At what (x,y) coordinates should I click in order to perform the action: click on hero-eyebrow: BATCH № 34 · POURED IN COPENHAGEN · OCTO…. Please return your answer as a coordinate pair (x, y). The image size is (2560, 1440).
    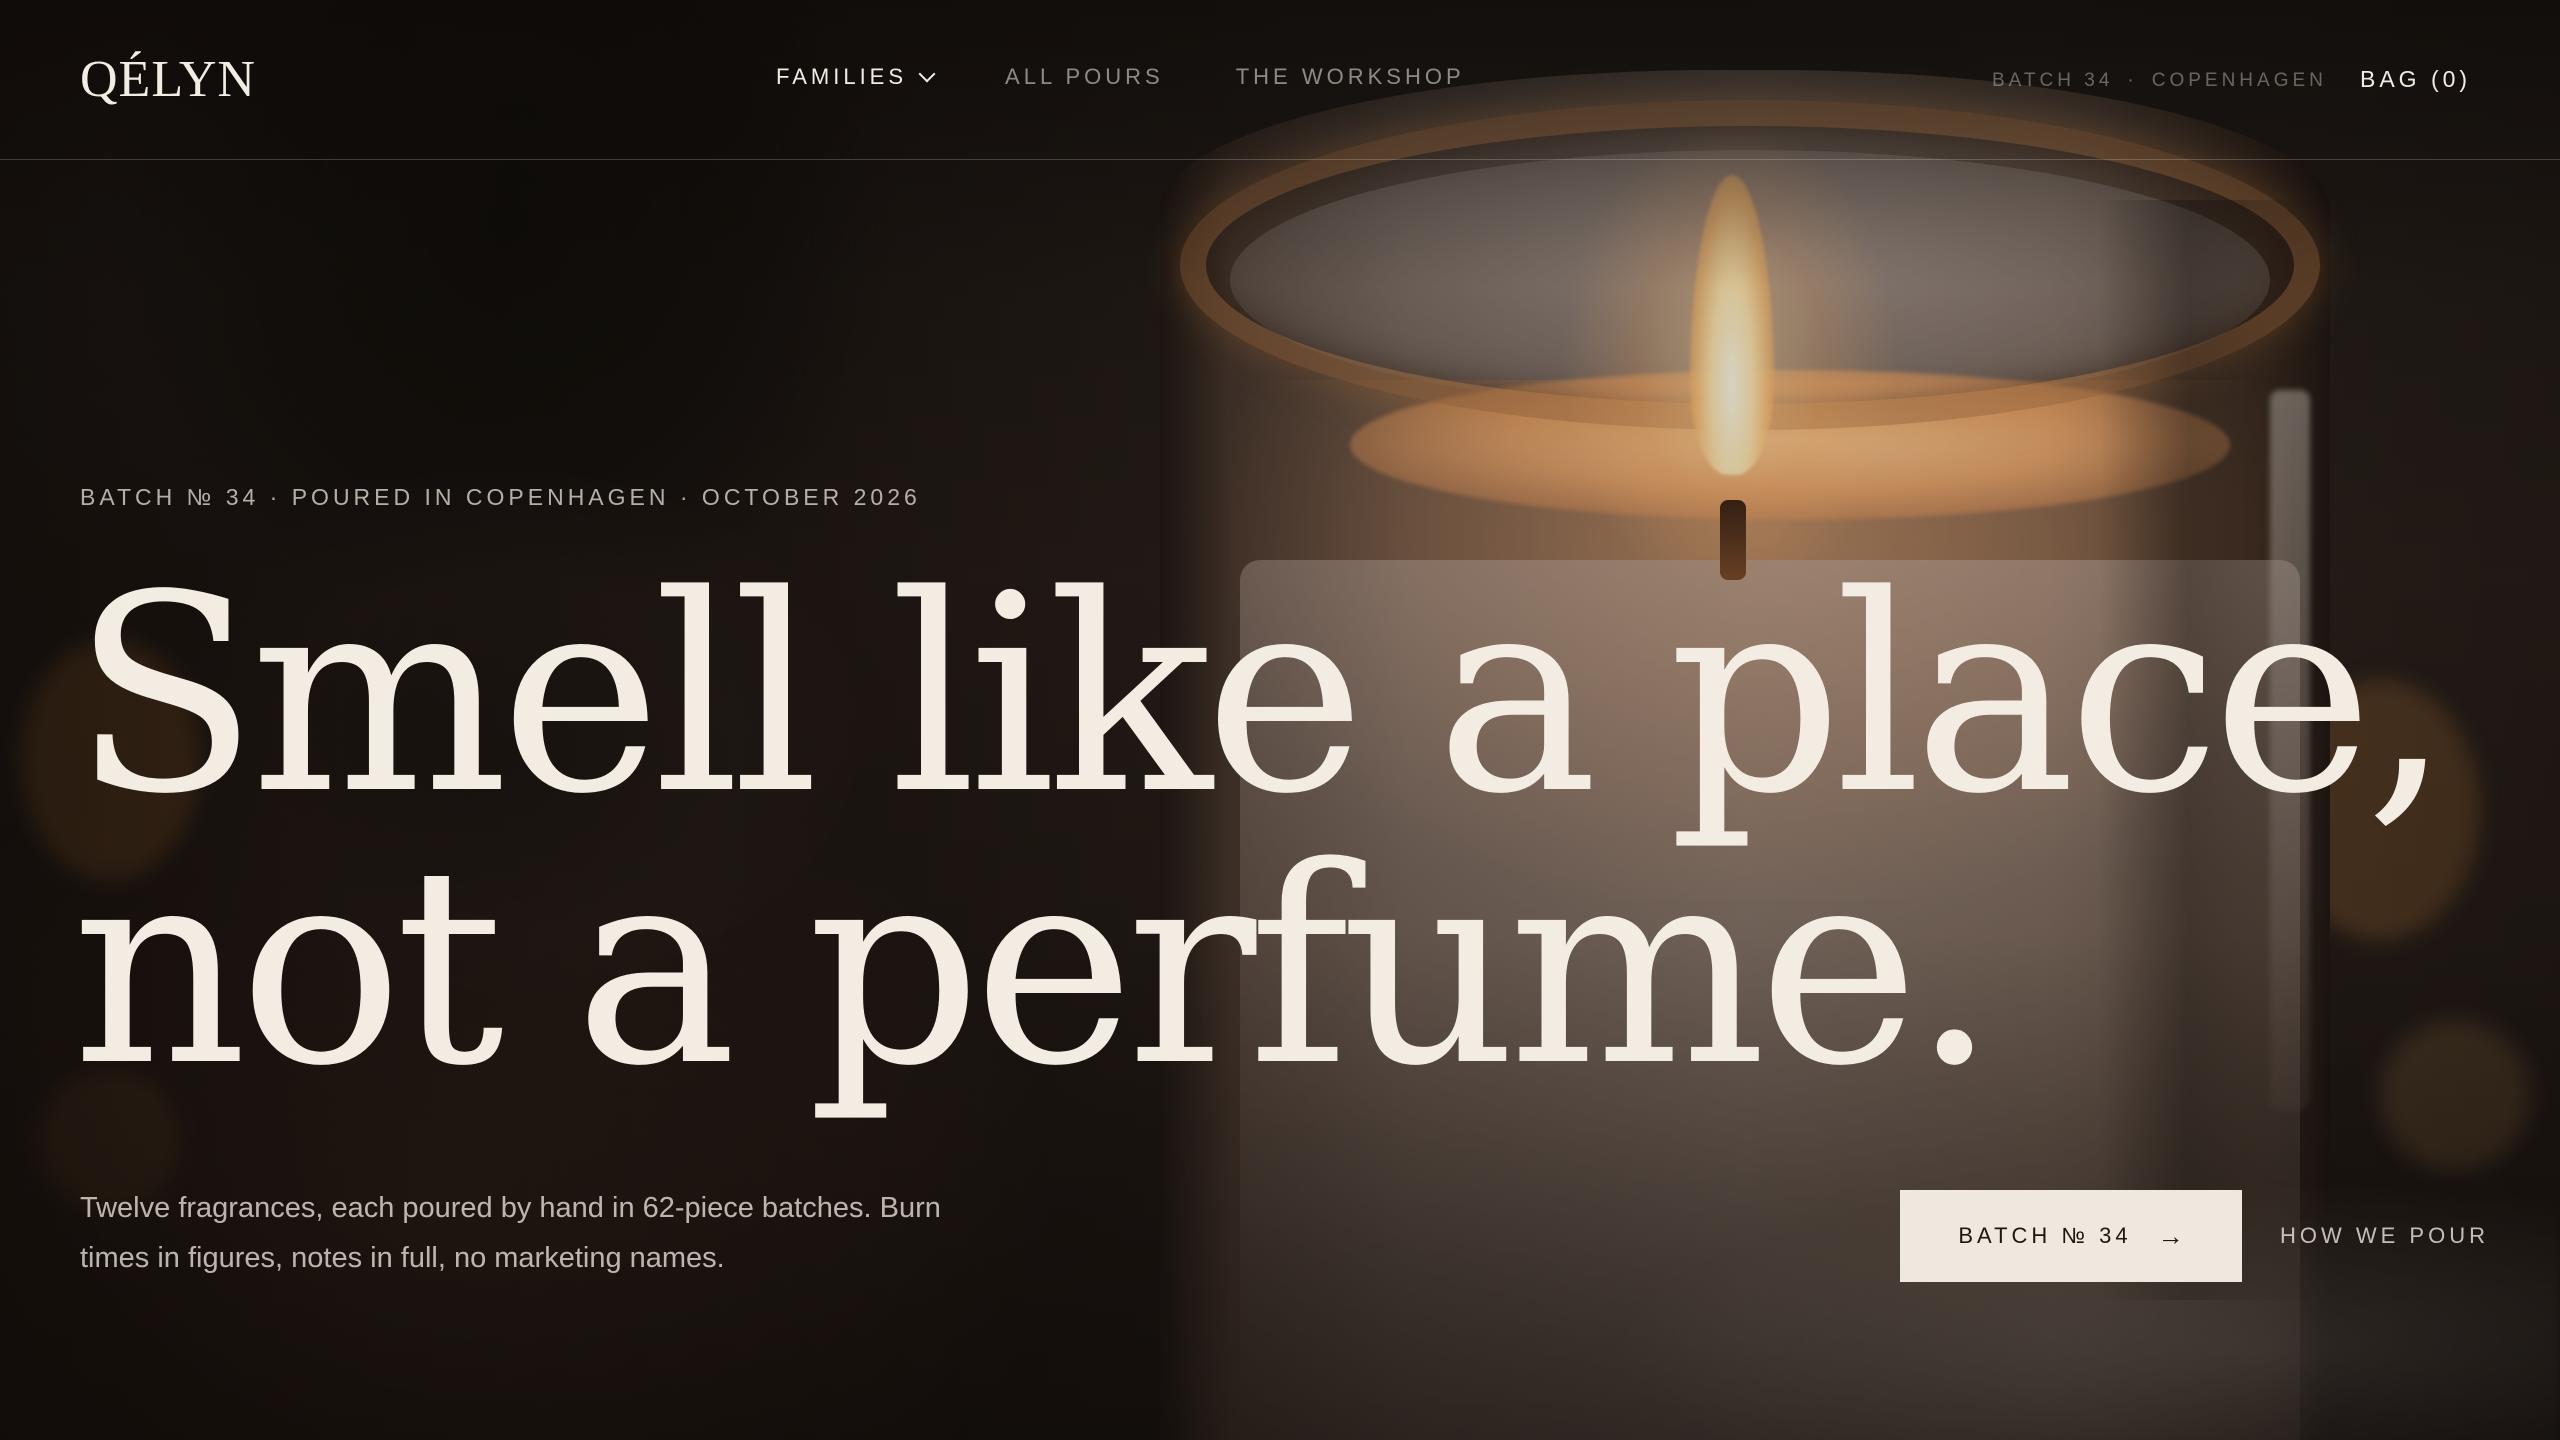
    Looking at the image, I should click on (500, 497).